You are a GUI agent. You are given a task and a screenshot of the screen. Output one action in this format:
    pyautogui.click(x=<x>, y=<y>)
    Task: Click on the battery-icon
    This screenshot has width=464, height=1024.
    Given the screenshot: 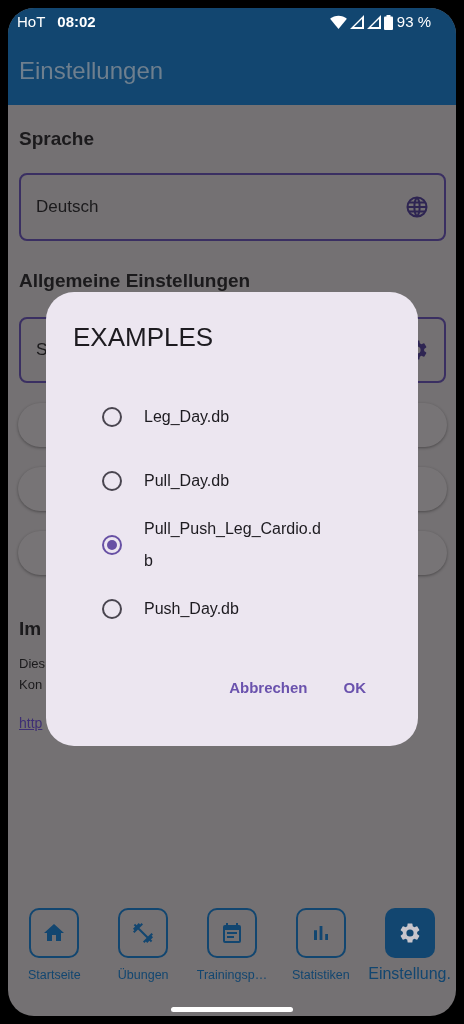 What is the action you would take?
    pyautogui.click(x=388, y=22)
    